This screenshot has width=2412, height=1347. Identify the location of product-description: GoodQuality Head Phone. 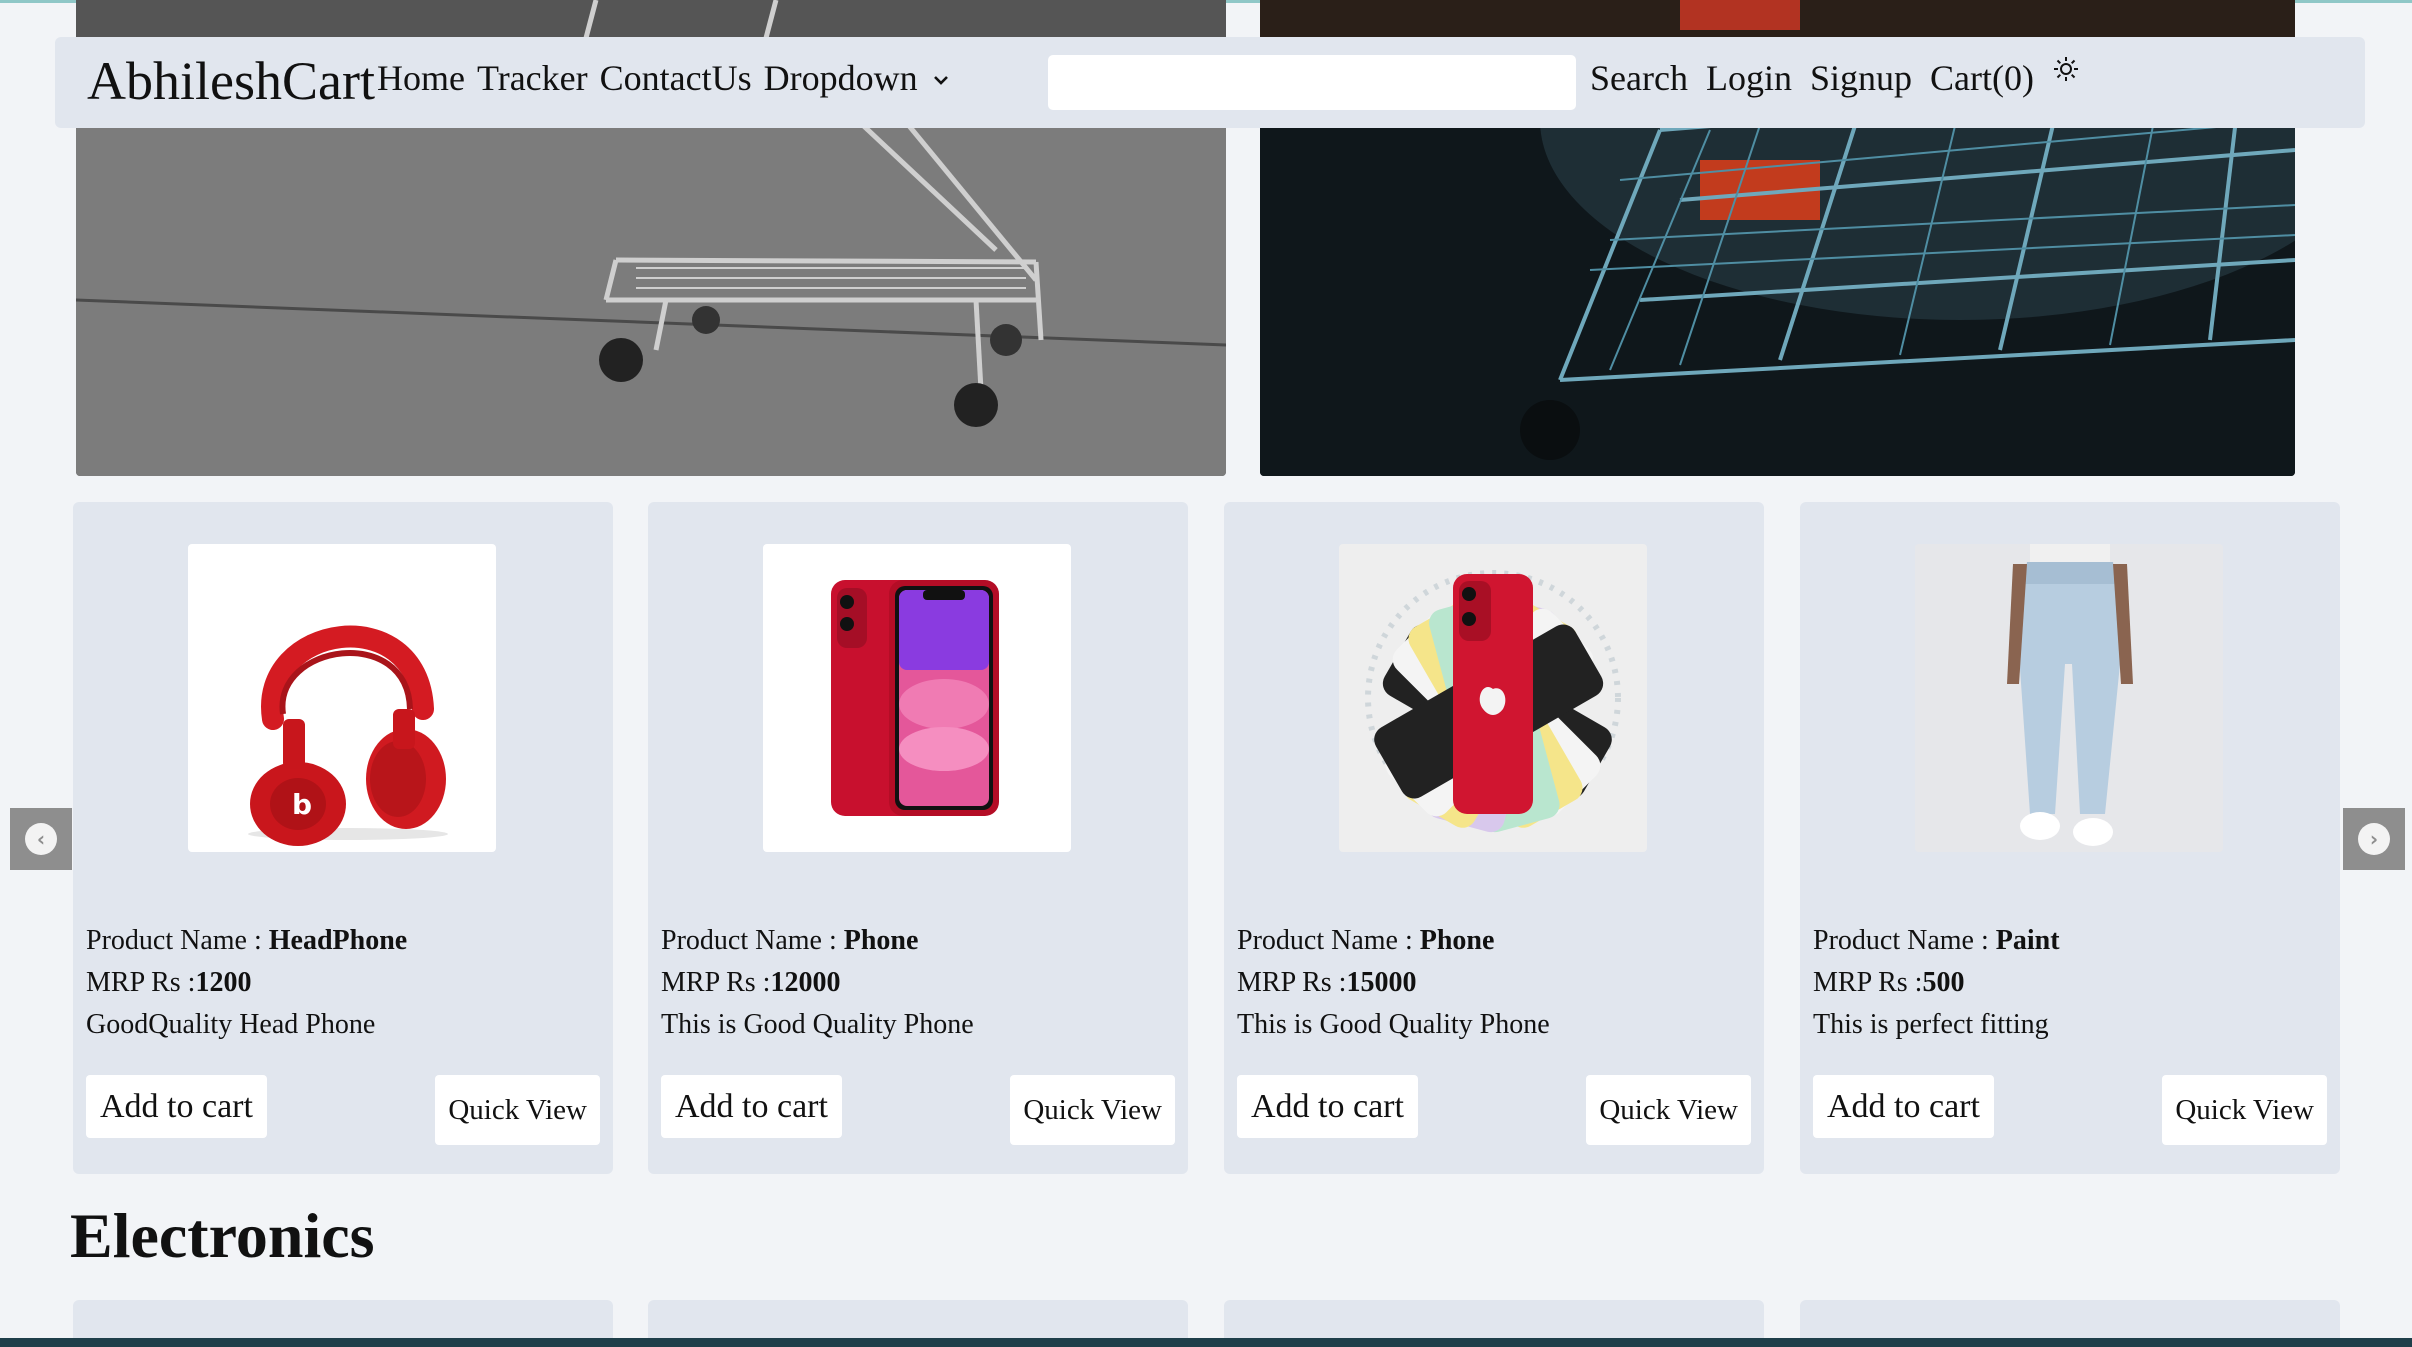
(231, 1024).